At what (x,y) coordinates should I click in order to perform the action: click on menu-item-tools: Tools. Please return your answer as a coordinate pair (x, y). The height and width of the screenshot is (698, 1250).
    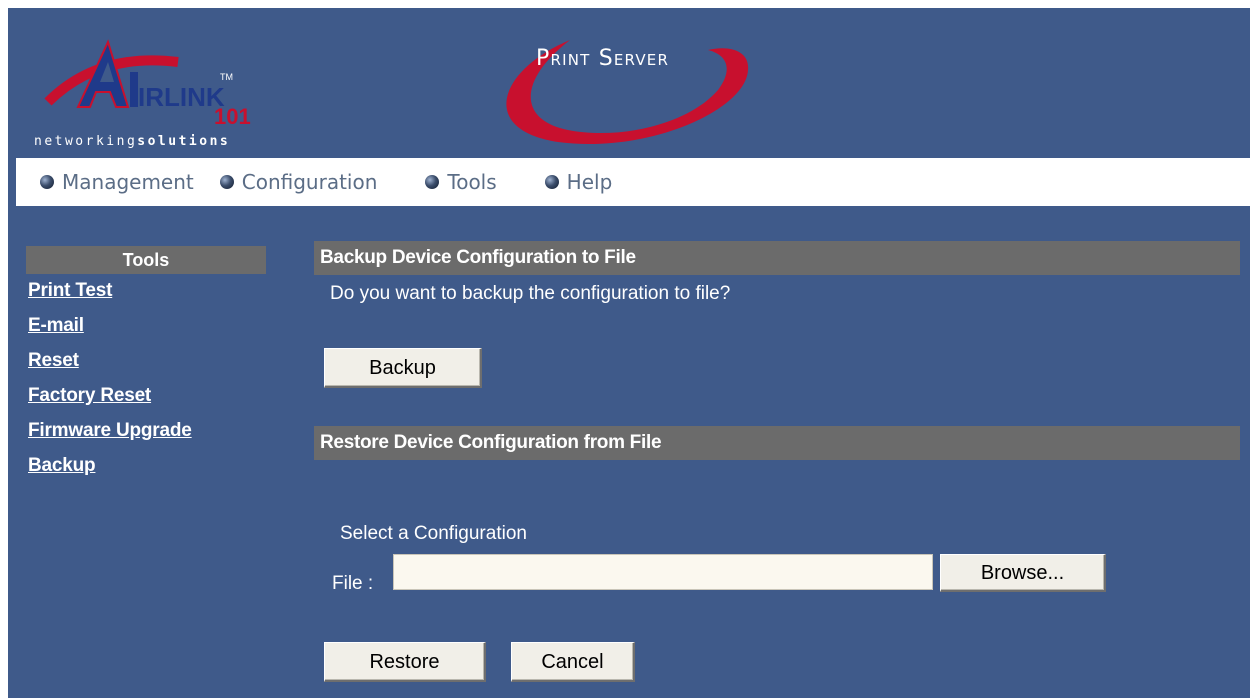
    Looking at the image, I should click on (461, 182).